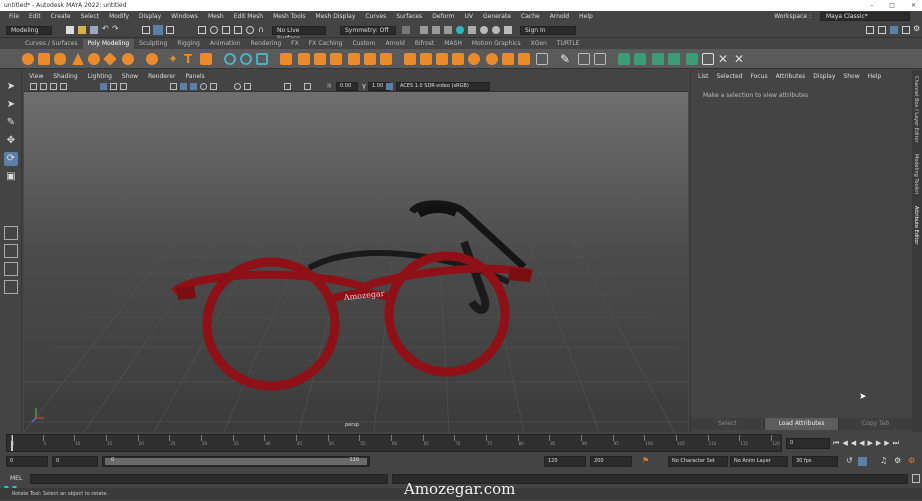 Image resolution: width=922 pixels, height=501 pixels. I want to click on merge-icon, so click(458, 59).